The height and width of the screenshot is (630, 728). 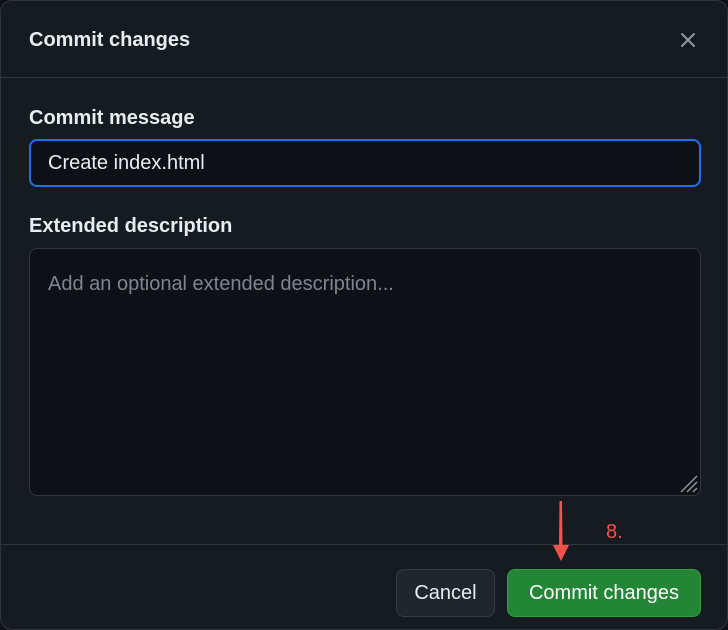 I want to click on commit-changes-button: Commit changes, so click(x=604, y=593).